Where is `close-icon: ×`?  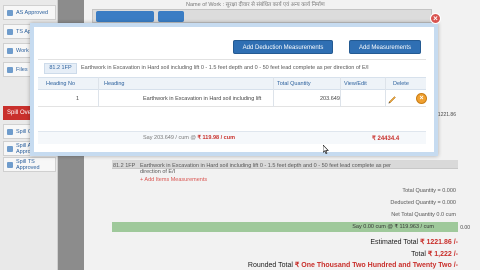 close-icon: × is located at coordinates (435, 18).